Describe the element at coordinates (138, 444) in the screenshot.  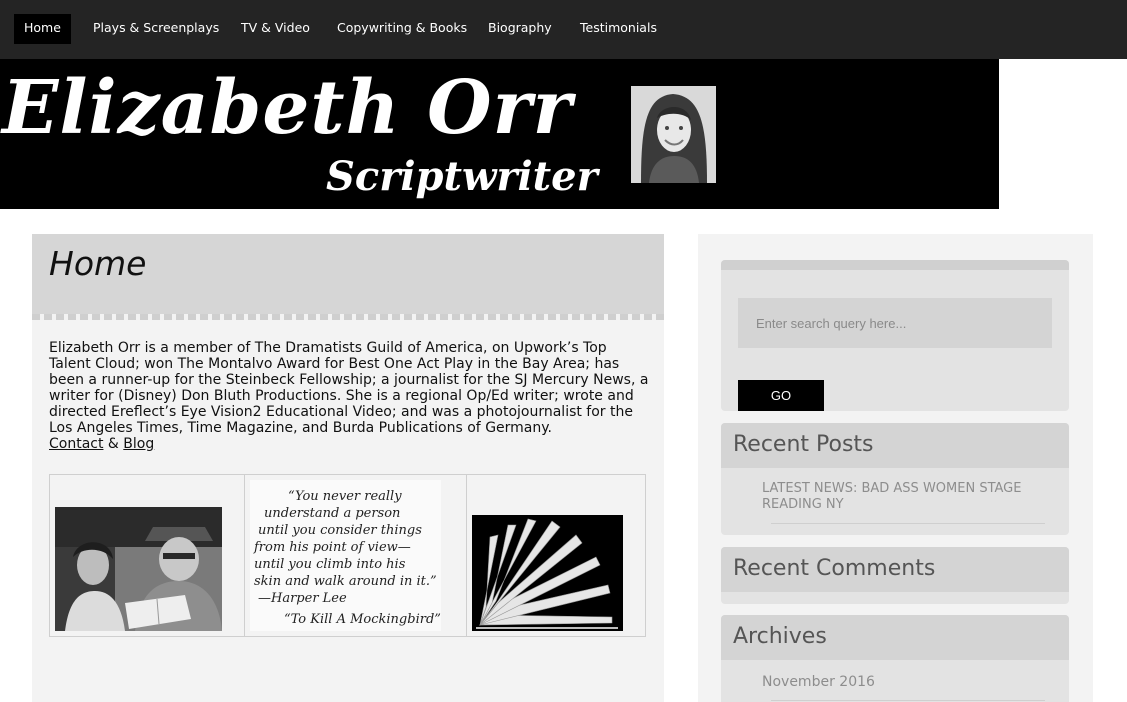
I see `blog-link: Blog` at that location.